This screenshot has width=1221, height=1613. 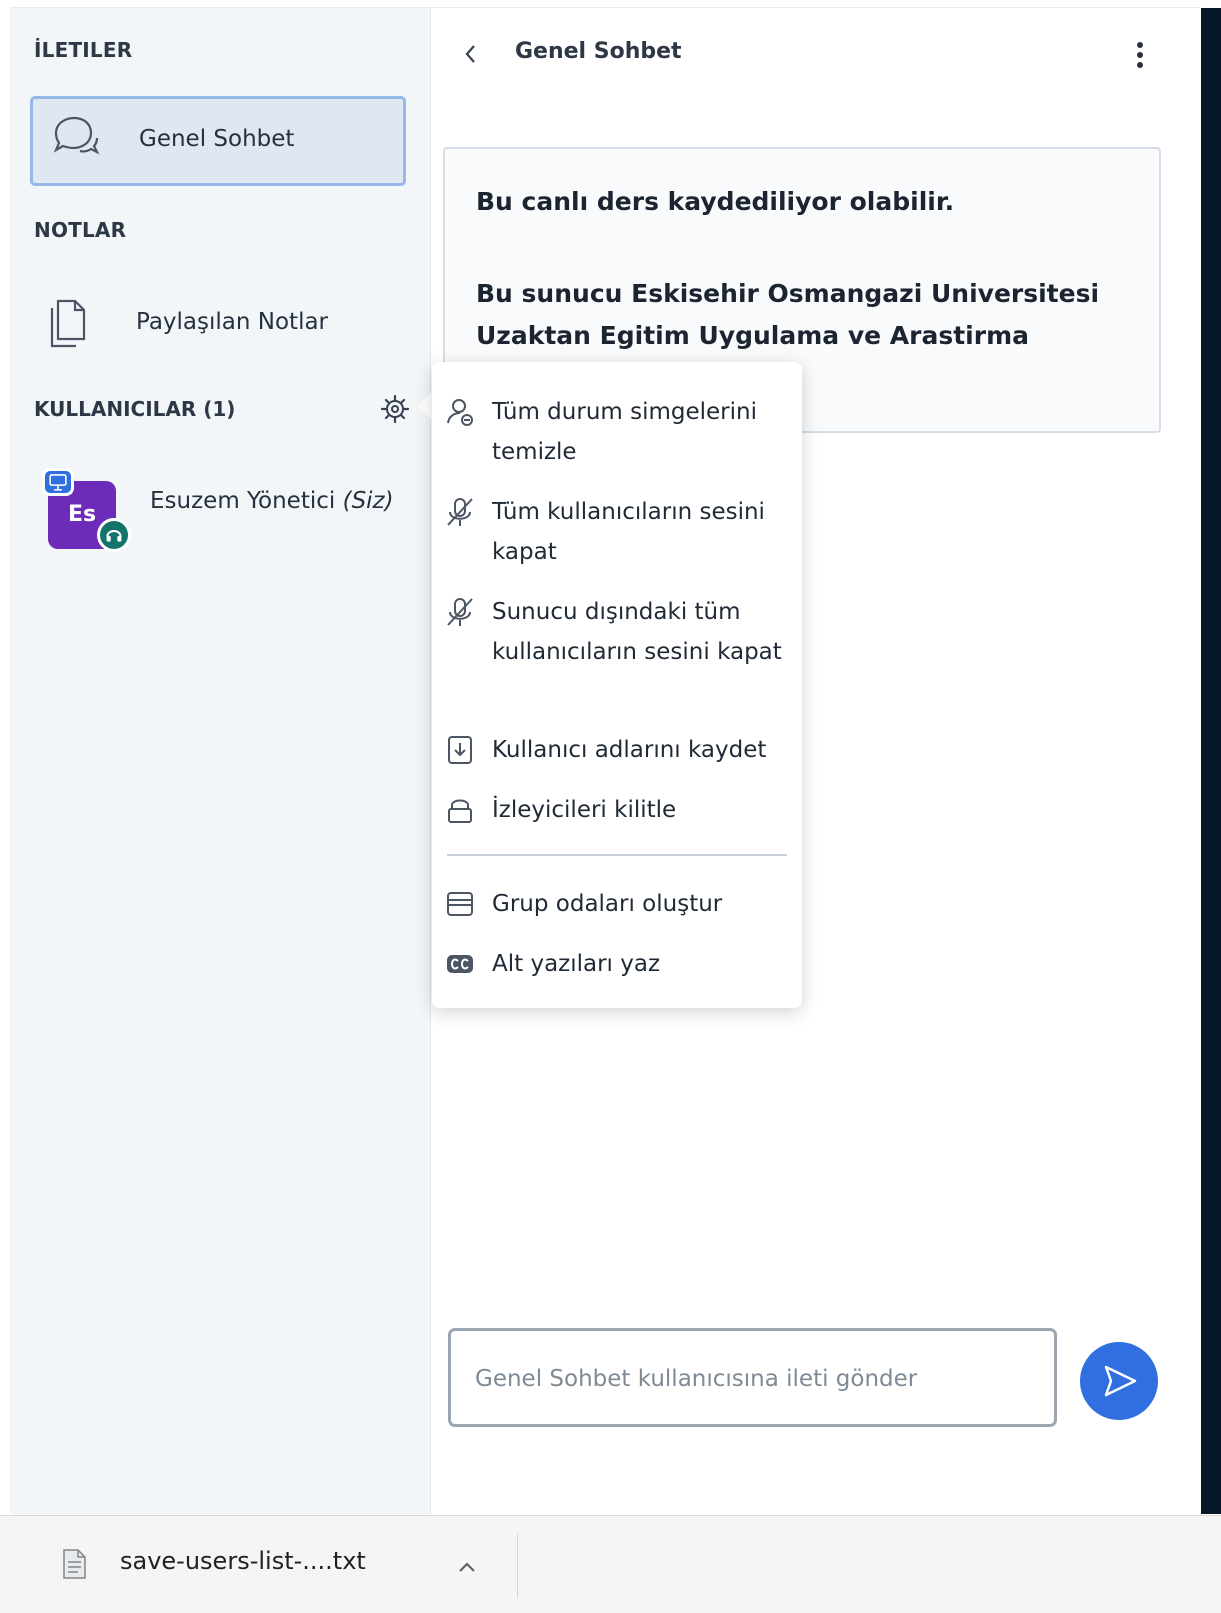 I want to click on sidebar-item-shared-notes: Paylaşılan Notlar, so click(x=218, y=326).